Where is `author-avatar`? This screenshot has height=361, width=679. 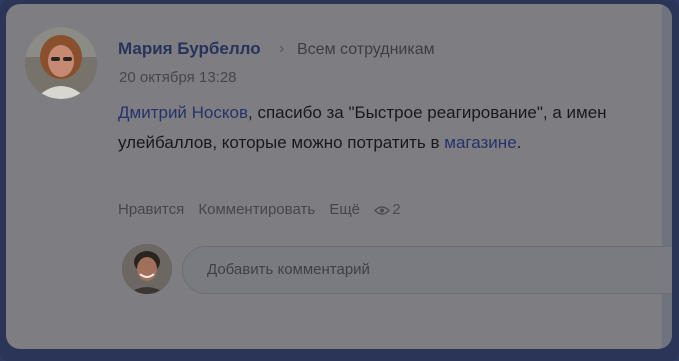 author-avatar is located at coordinates (61, 63).